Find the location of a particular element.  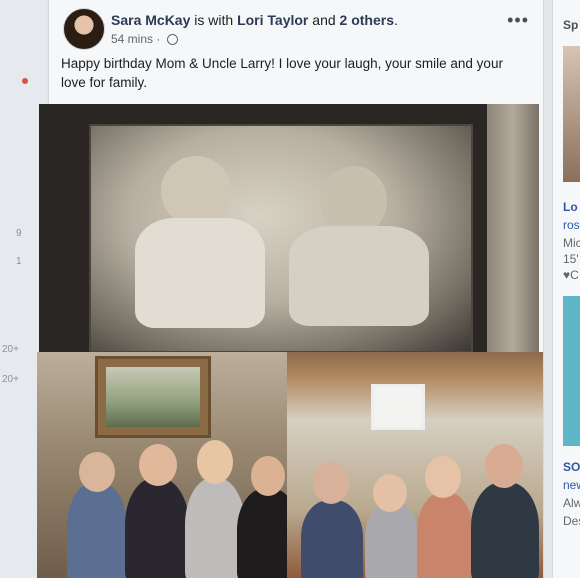

baby-right-body is located at coordinates (359, 276).